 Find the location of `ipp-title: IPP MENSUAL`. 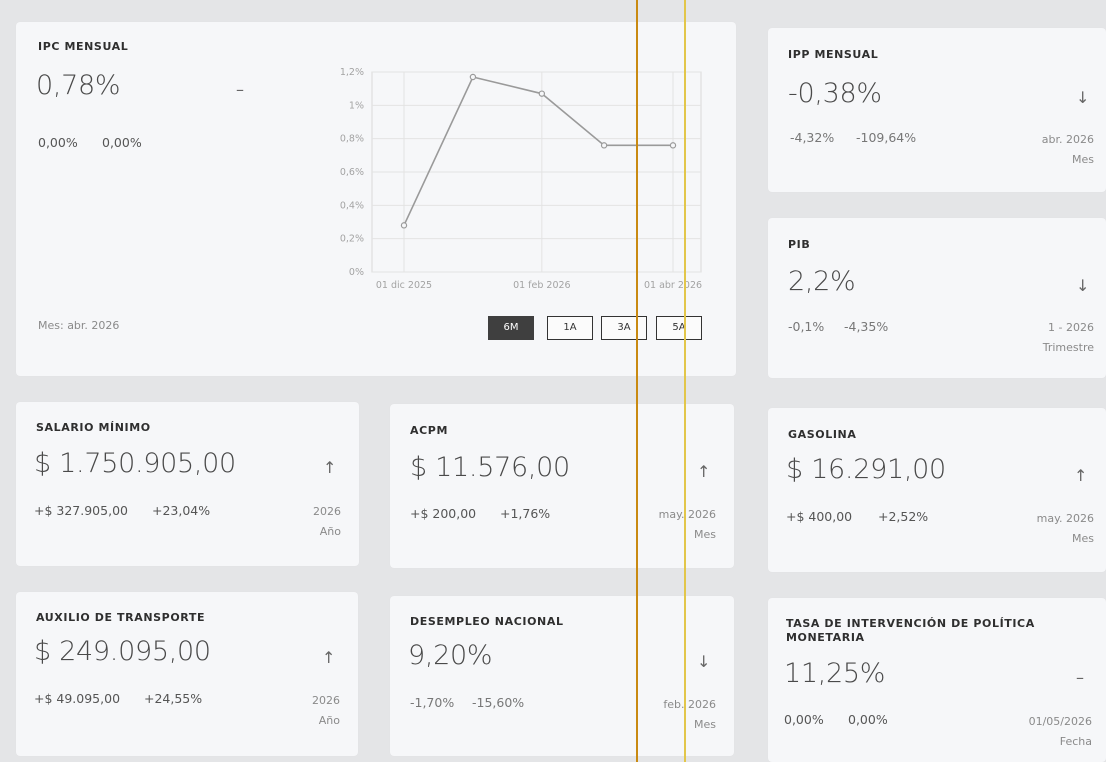

ipp-title: IPP MENSUAL is located at coordinates (833, 54).